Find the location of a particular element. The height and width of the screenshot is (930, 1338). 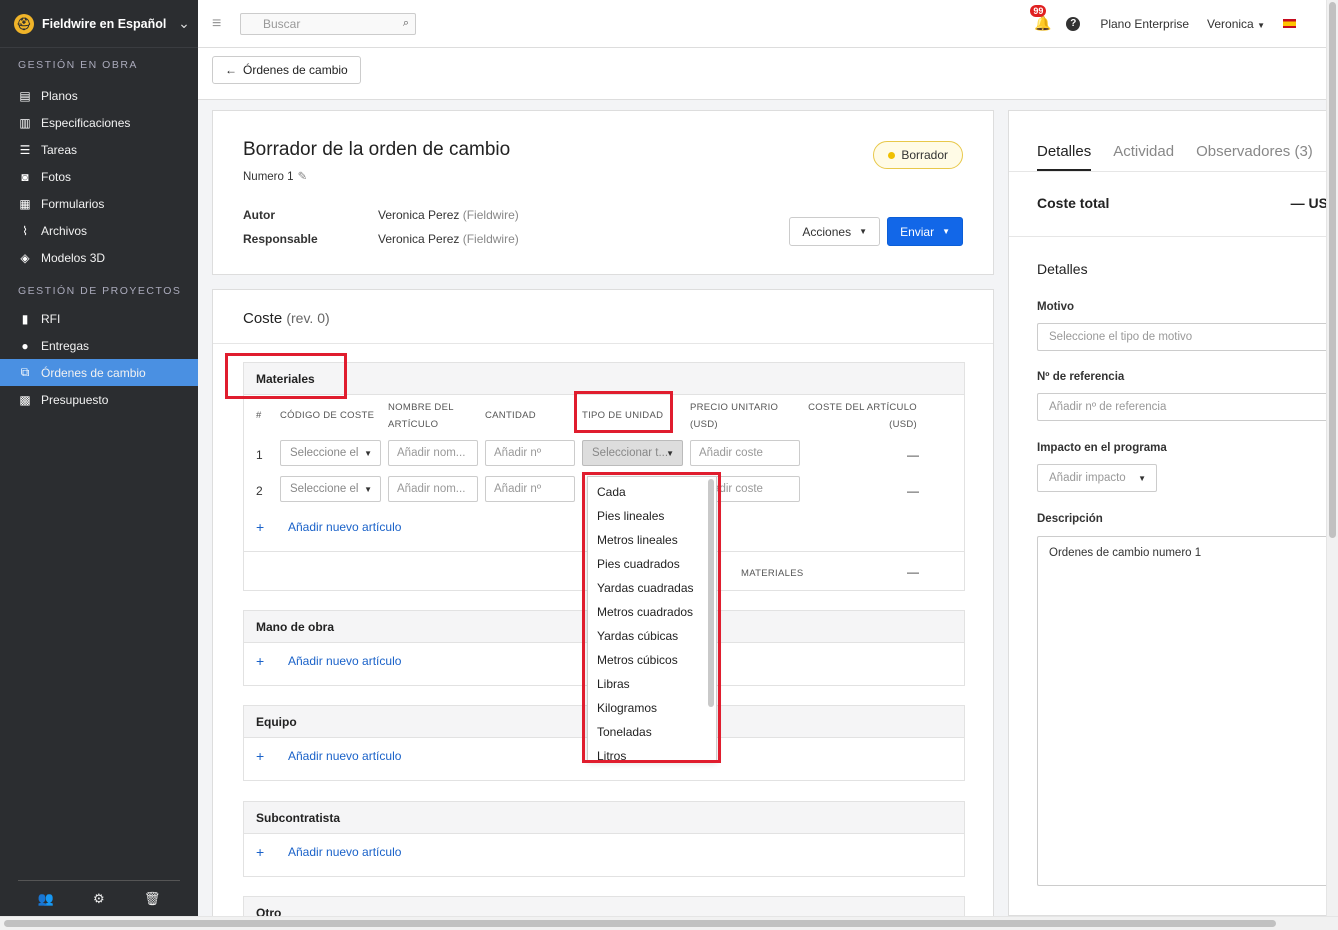

total-cost-label: Coste total is located at coordinates (1073, 203).